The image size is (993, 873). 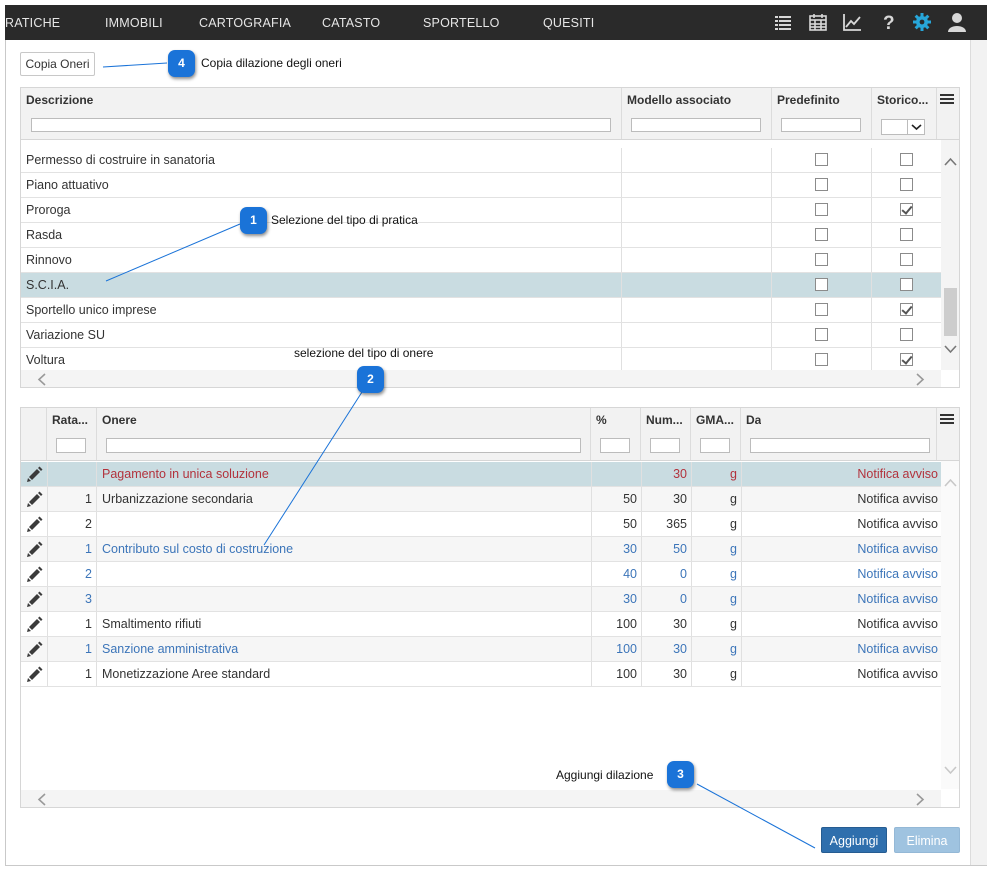 I want to click on panel-scrollbar, so click(x=978, y=452).